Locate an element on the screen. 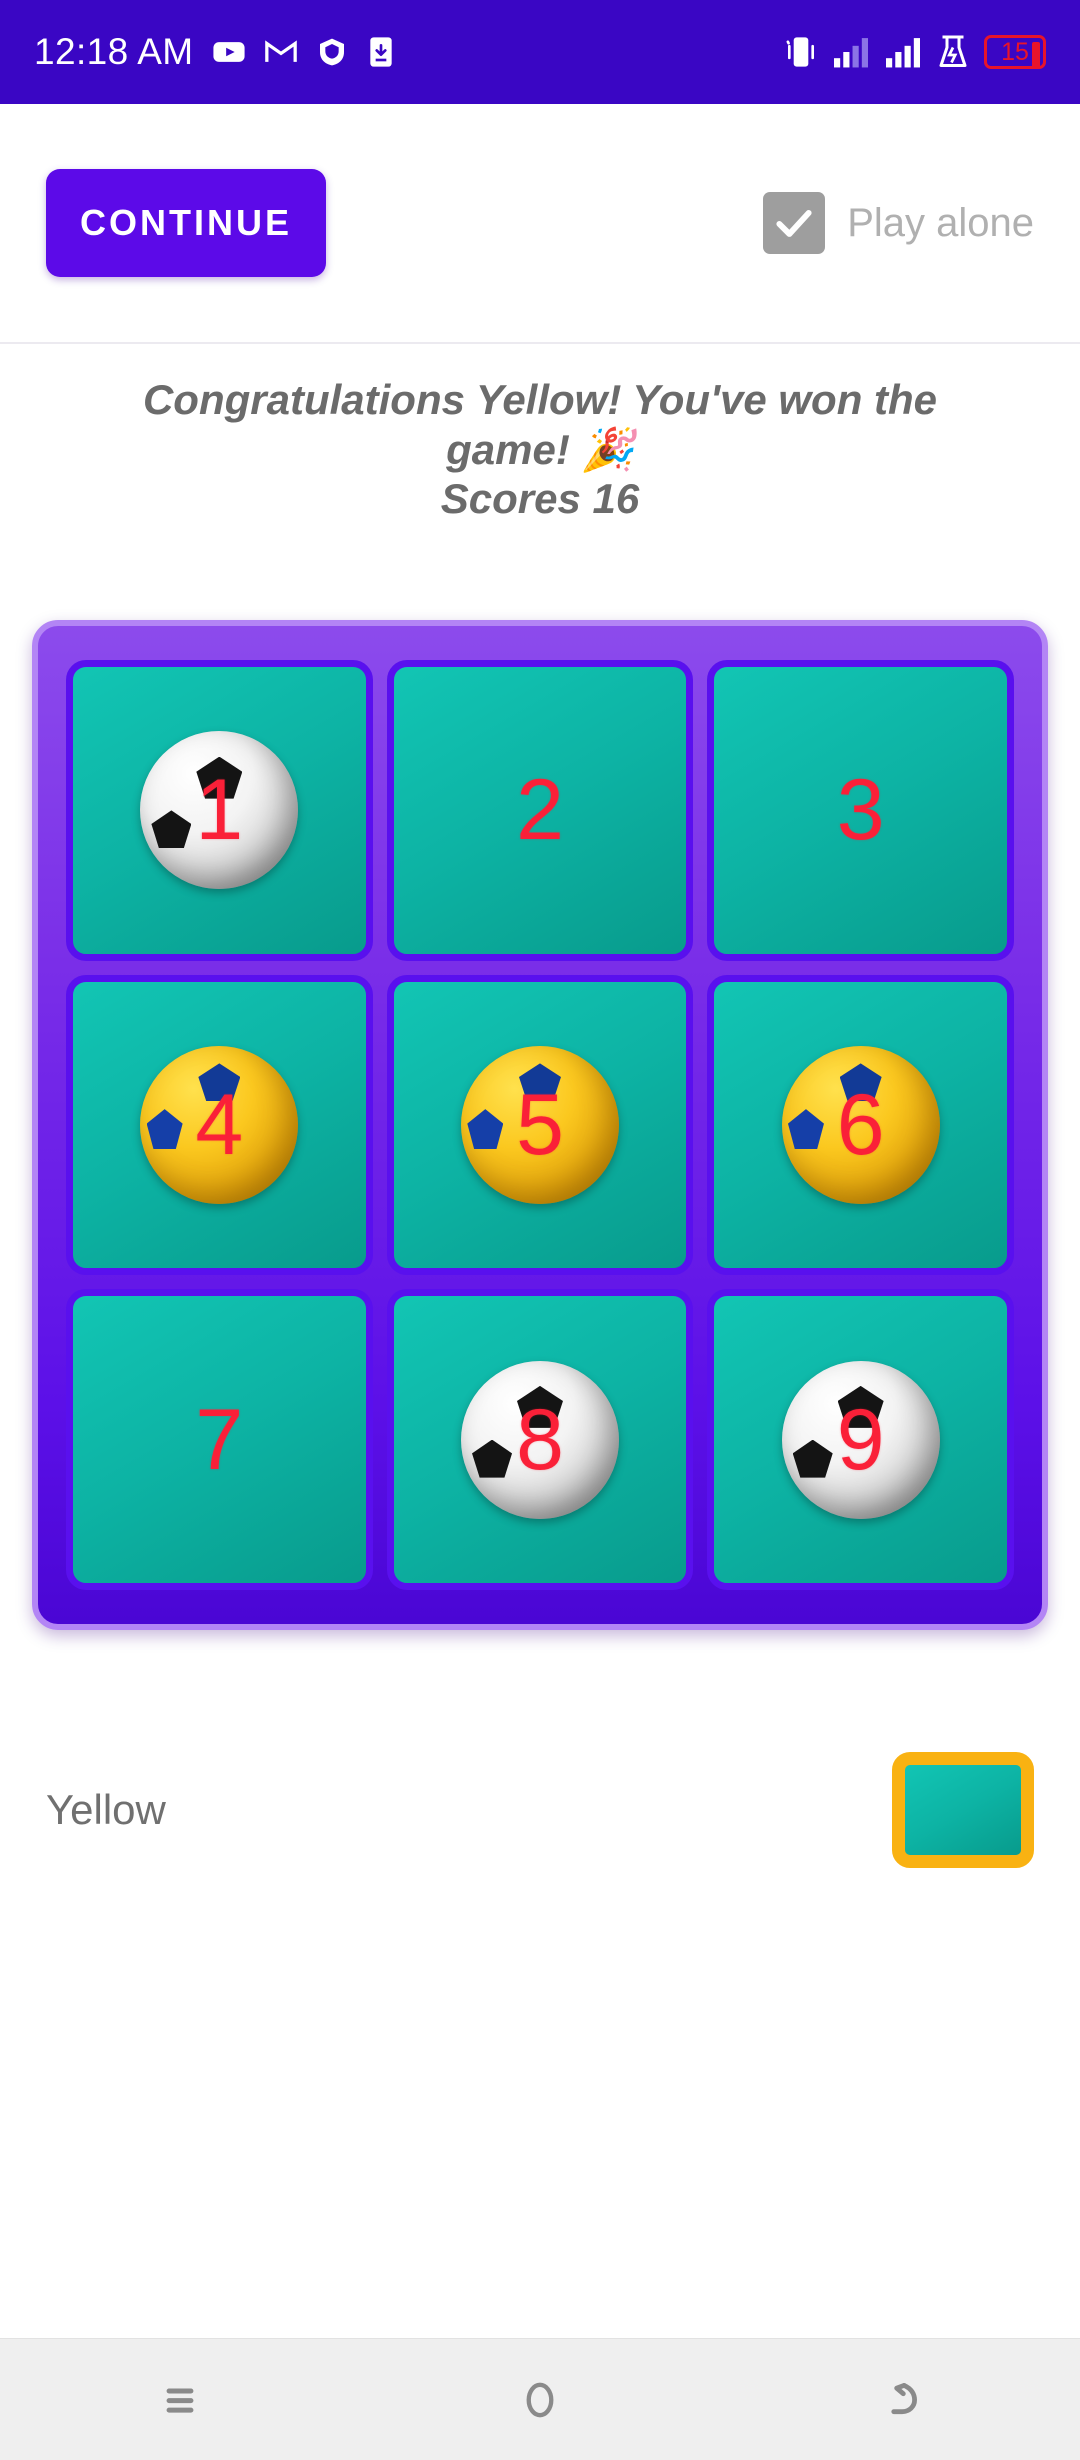 The width and height of the screenshot is (1080, 2460). gmail-icon is located at coordinates (281, 52).